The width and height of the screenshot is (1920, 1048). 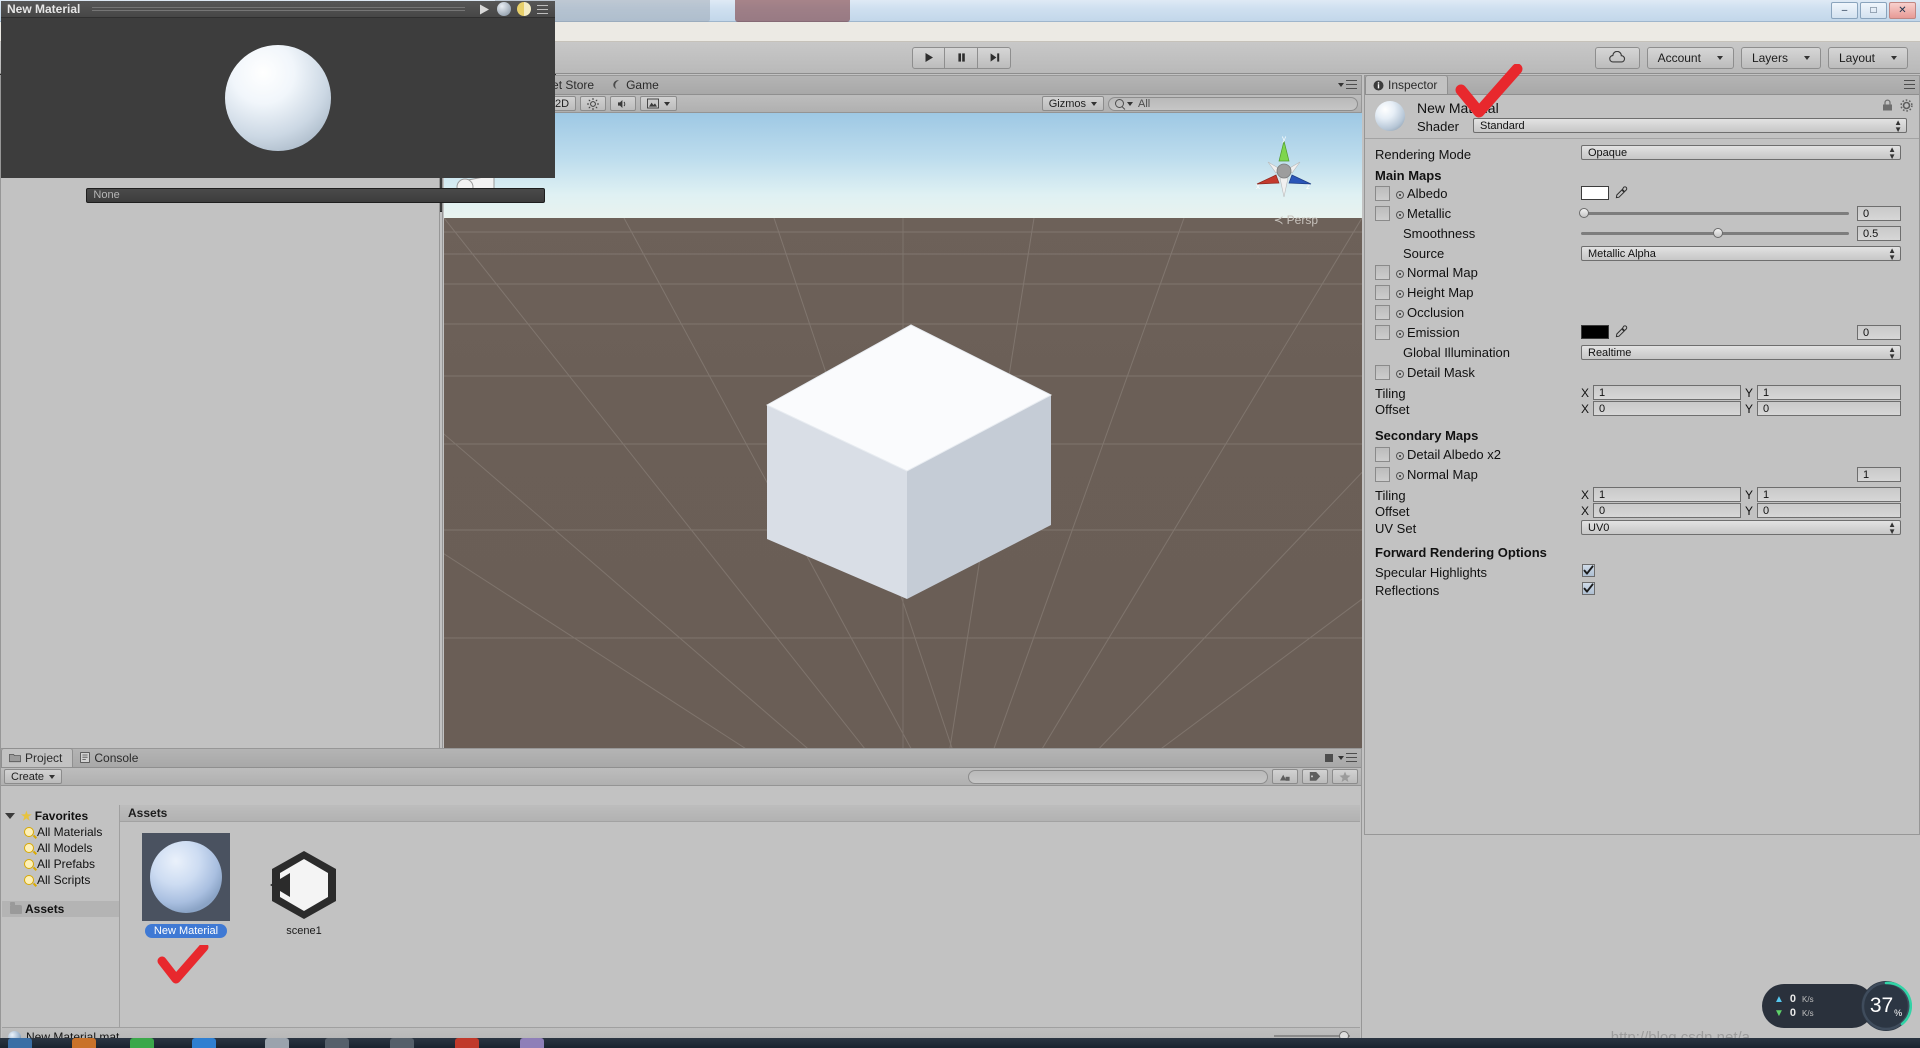 What do you see at coordinates (484, 9) in the screenshot?
I see `play-preview-icon` at bounding box center [484, 9].